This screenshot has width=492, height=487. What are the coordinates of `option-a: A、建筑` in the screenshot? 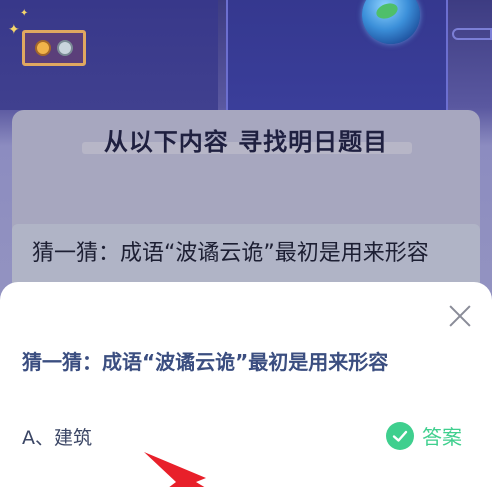 It's located at (57, 438).